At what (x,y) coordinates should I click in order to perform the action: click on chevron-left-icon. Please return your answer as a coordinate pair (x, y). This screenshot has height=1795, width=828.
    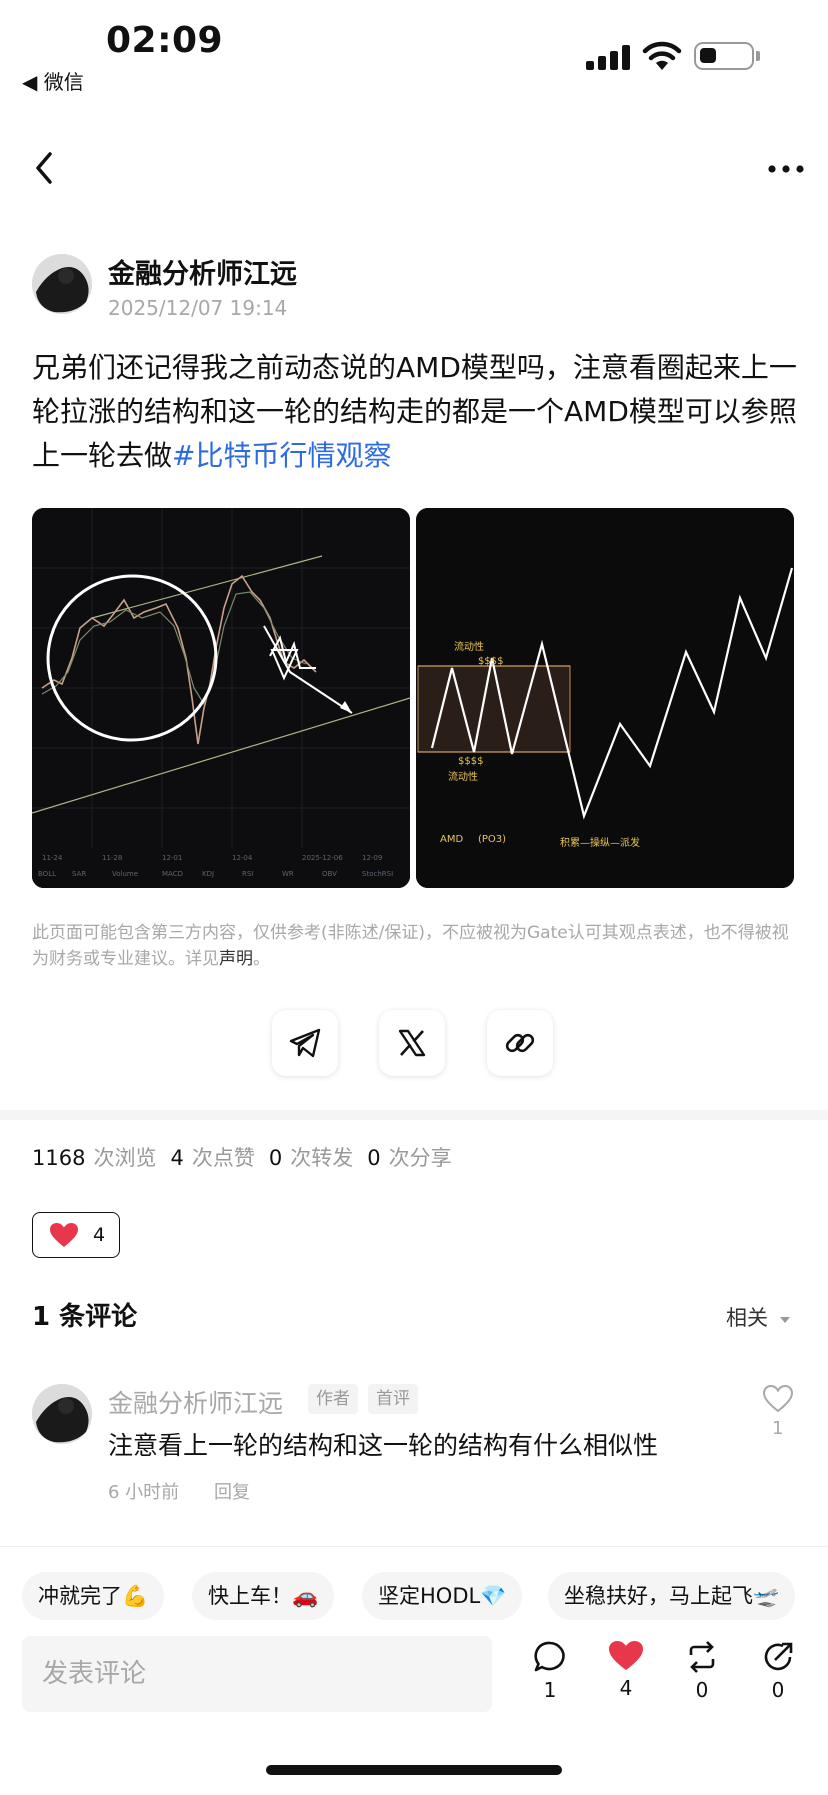
    Looking at the image, I should click on (44, 168).